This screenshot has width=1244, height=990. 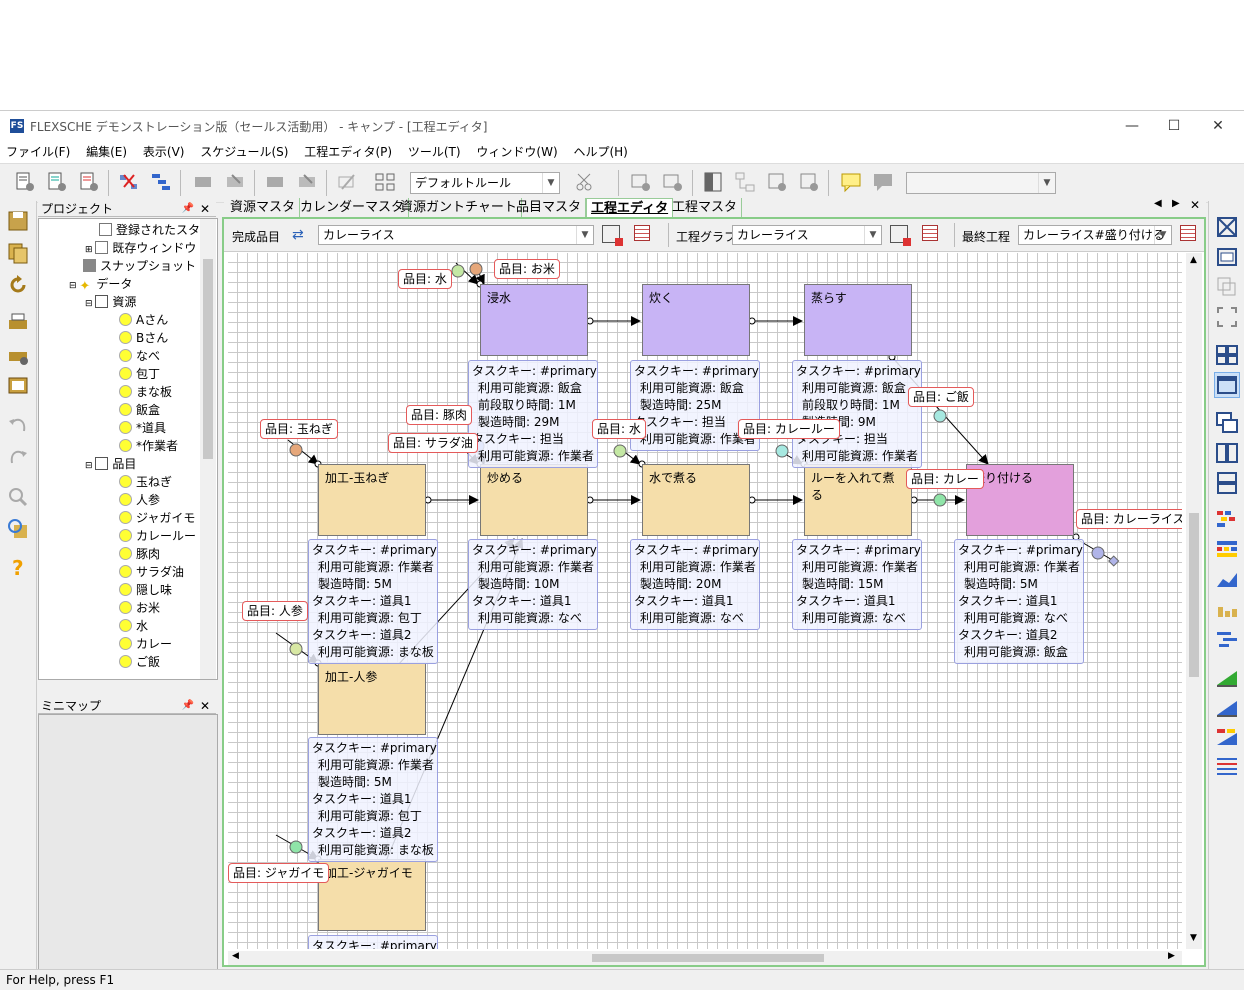 What do you see at coordinates (143, 338) in the screenshot?
I see `tree-item-resource: Bさん` at bounding box center [143, 338].